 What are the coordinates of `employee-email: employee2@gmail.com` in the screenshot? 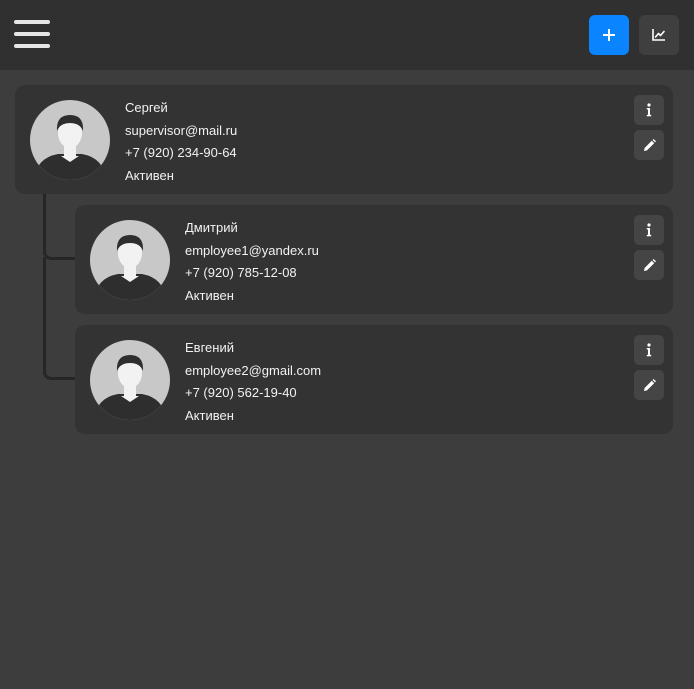 It's located at (253, 370).